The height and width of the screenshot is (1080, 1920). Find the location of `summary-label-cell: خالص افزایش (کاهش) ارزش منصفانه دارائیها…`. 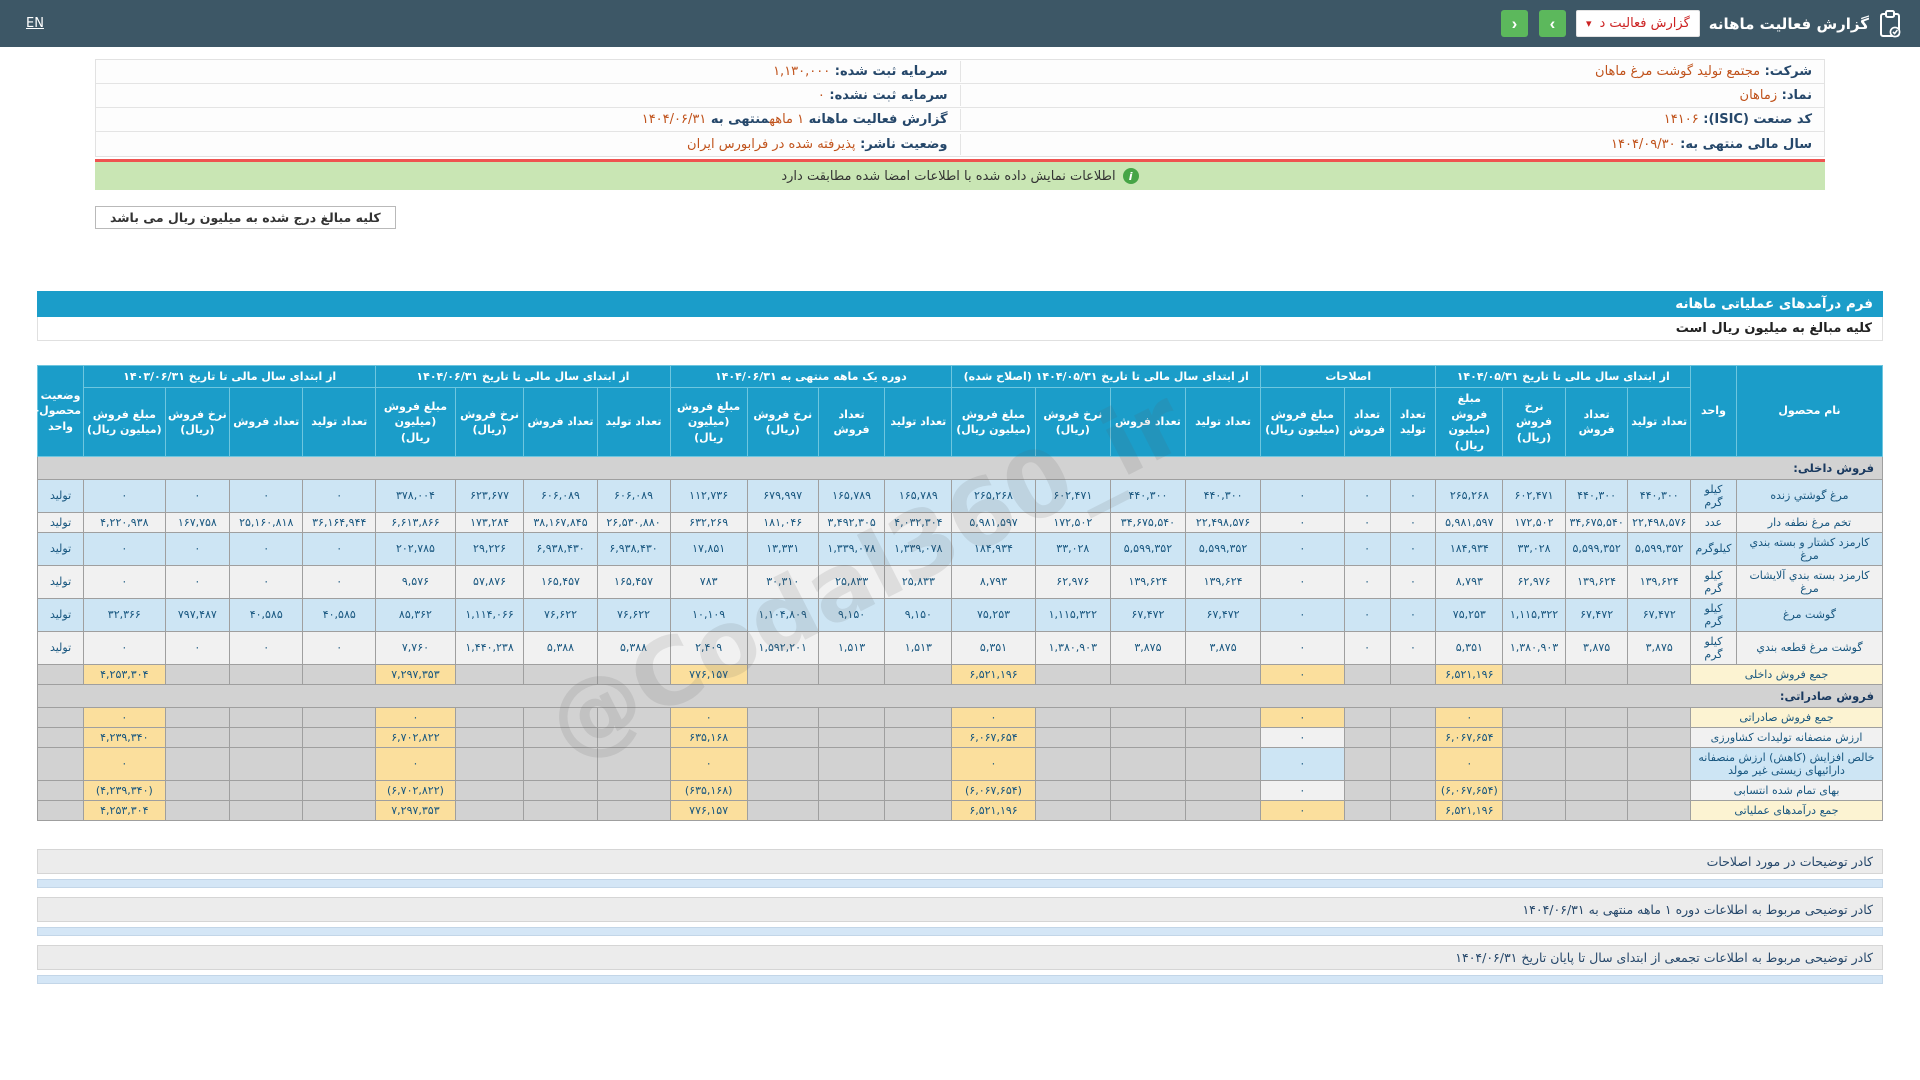

summary-label-cell: خالص افزایش (کاهش) ارزش منصفانه دارائیها… is located at coordinates (1786, 763).